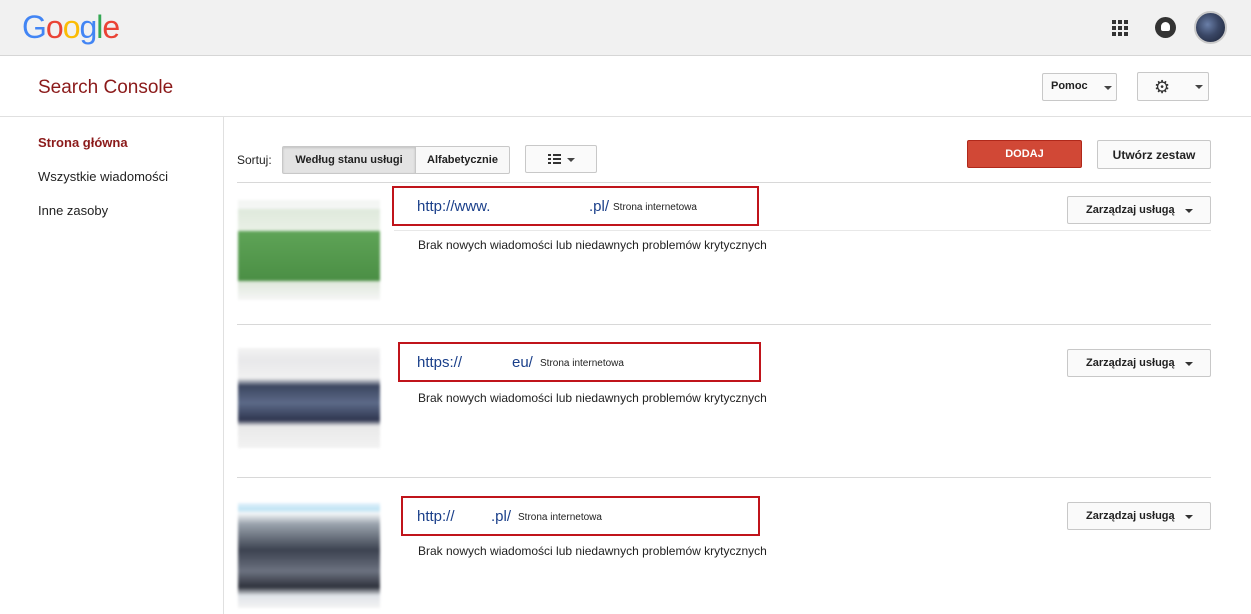 This screenshot has width=1251, height=614. I want to click on sort-alphabetical-button: Alfabetycznie, so click(462, 160).